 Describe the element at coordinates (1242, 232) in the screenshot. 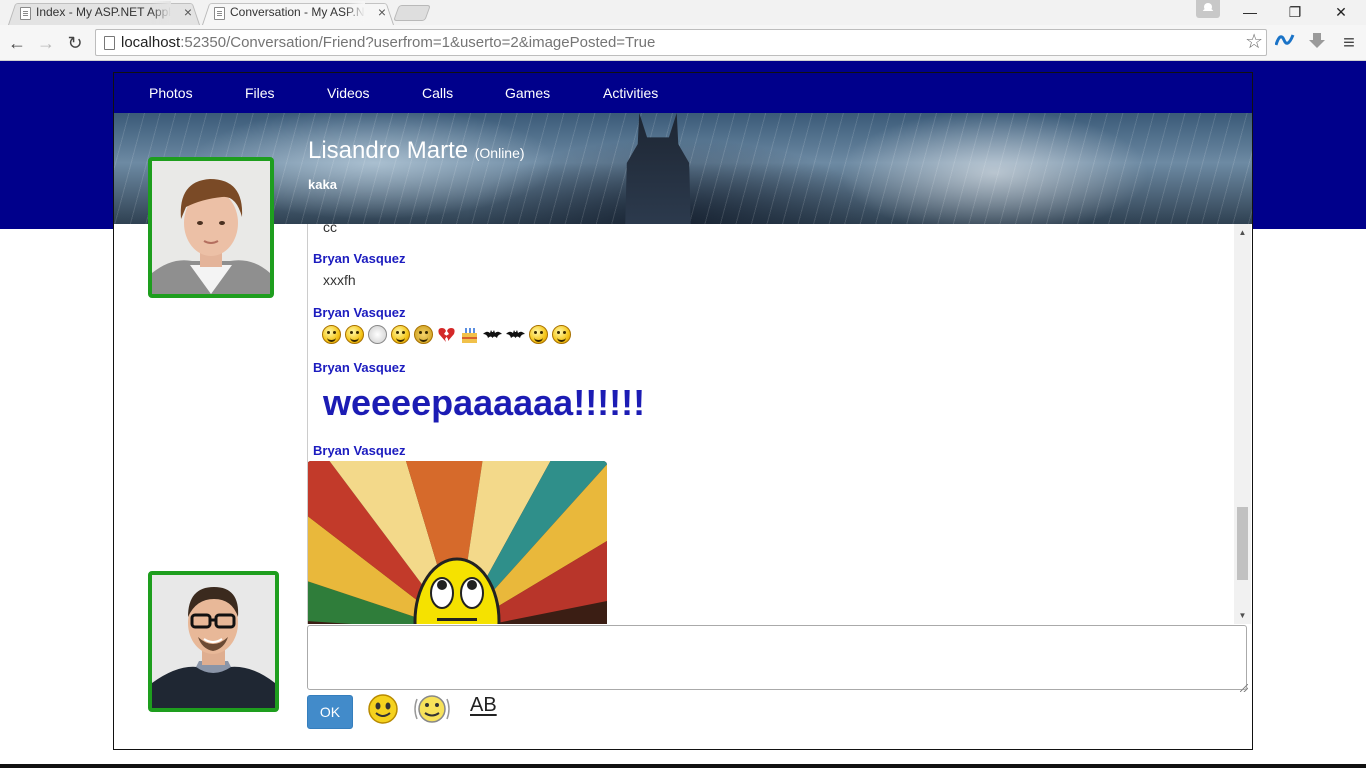

I see `scroll-up-icon: ▲` at that location.